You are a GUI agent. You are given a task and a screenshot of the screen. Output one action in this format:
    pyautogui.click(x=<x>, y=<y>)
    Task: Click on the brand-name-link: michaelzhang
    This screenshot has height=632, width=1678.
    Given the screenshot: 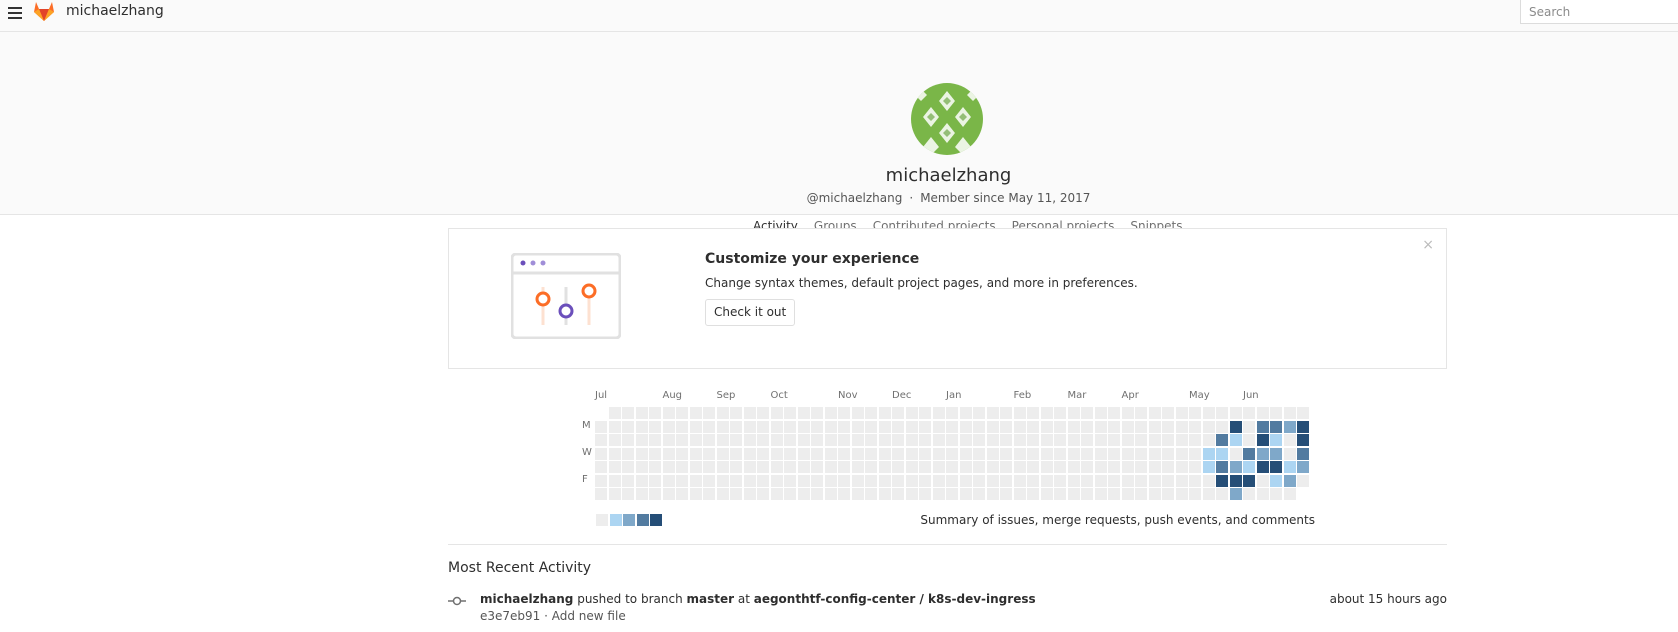 What is the action you would take?
    pyautogui.click(x=115, y=11)
    